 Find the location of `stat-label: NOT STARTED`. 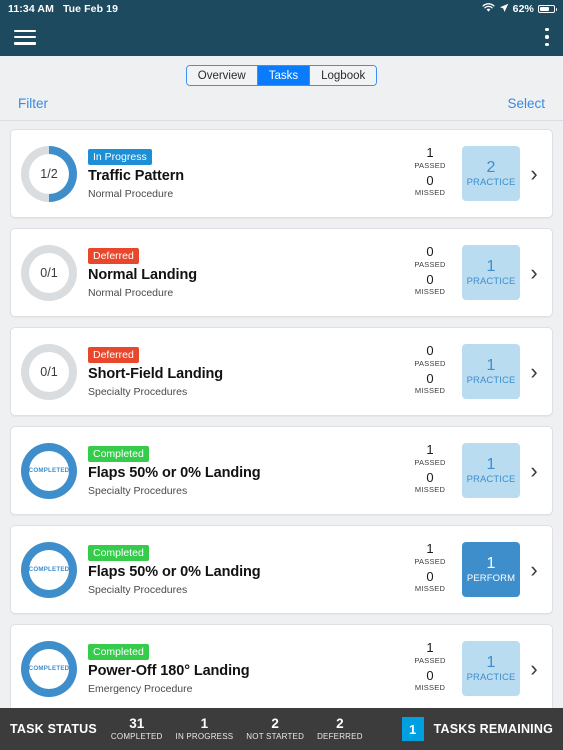

stat-label: NOT STARTED is located at coordinates (275, 736).